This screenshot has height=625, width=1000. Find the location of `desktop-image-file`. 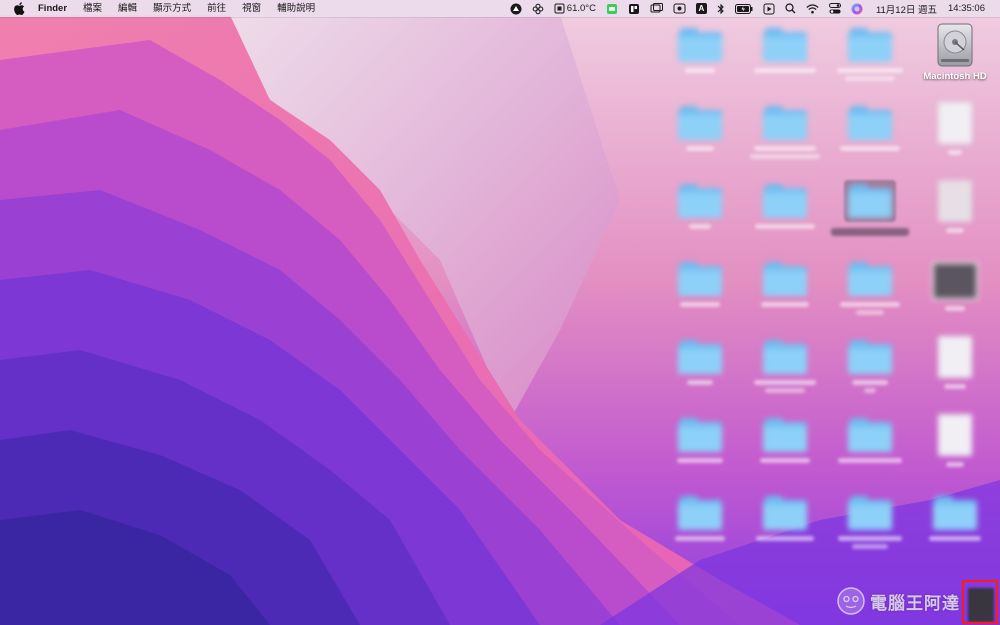

desktop-image-file is located at coordinates (955, 286).